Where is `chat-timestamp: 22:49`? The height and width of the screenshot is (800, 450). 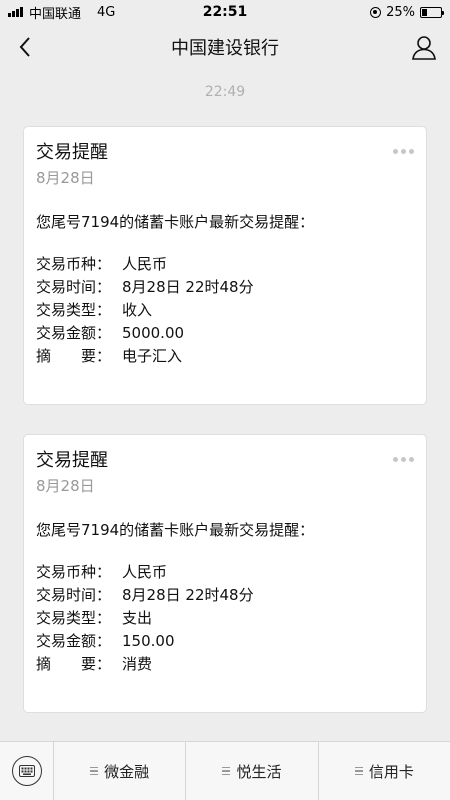 chat-timestamp: 22:49 is located at coordinates (225, 92).